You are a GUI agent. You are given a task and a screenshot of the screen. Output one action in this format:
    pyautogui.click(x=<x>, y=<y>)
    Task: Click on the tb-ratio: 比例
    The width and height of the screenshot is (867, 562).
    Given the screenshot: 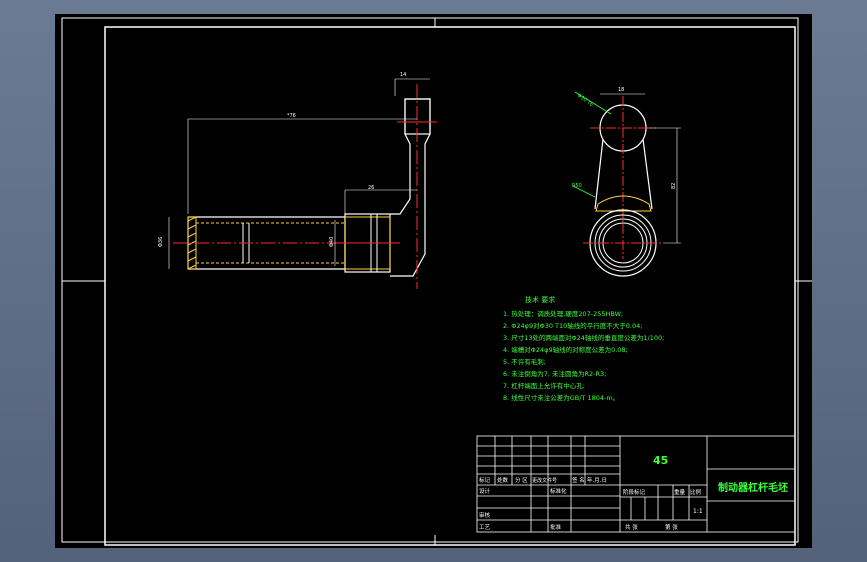 What is the action you would take?
    pyautogui.click(x=696, y=492)
    